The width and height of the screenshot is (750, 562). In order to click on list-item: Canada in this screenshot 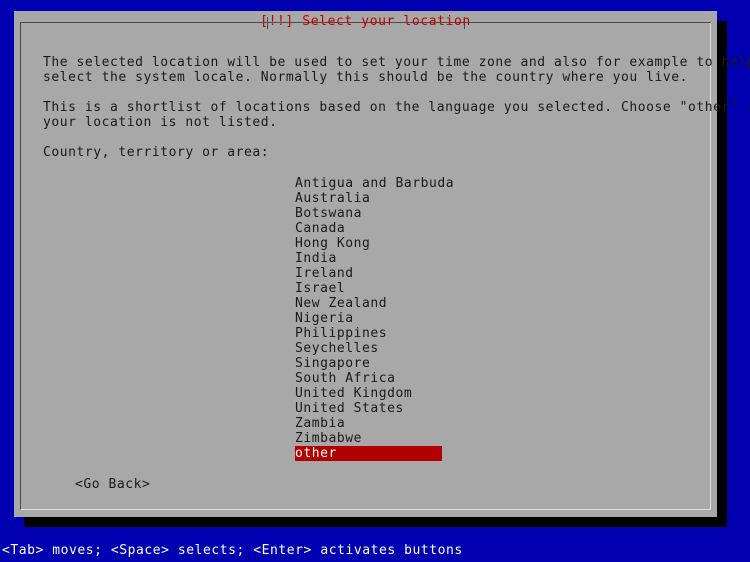, I will do `click(368, 228)`.